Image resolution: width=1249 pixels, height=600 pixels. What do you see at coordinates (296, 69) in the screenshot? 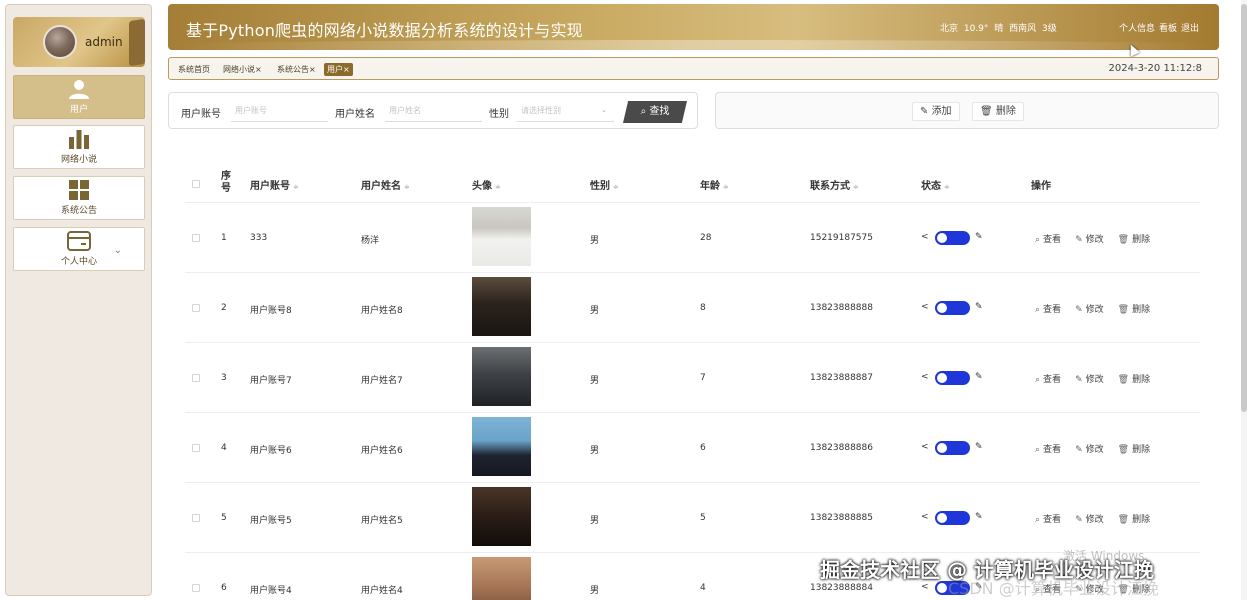
I see `tab-announcements: 系统公告×` at bounding box center [296, 69].